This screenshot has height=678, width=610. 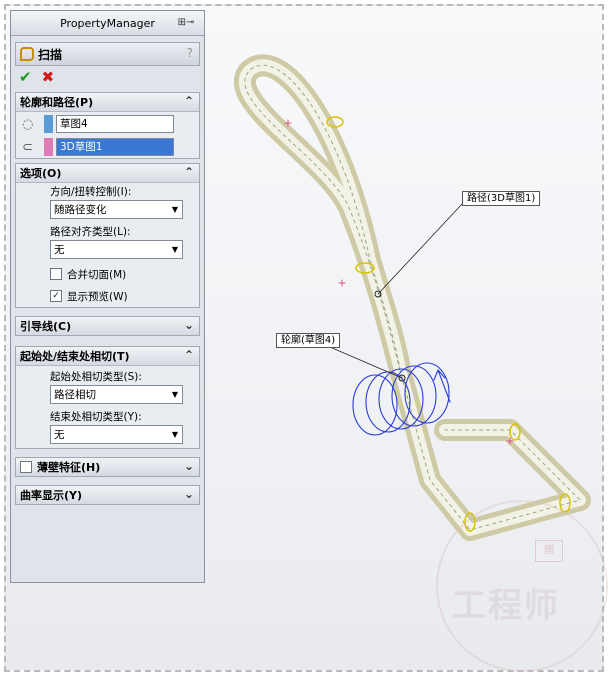 I want to click on curvature-display-header: 曲率显示(Y) ⌄, so click(x=107, y=495).